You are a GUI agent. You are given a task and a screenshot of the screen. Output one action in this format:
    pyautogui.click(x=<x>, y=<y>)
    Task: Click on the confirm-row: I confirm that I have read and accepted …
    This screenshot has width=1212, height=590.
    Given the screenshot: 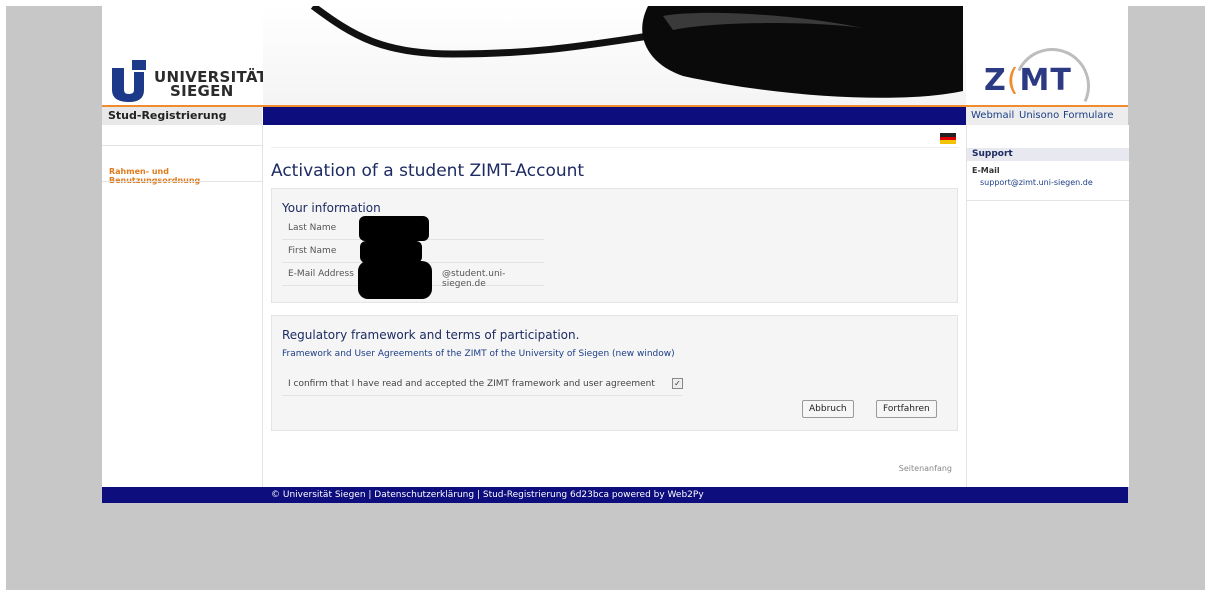 What is the action you would take?
    pyautogui.click(x=482, y=383)
    